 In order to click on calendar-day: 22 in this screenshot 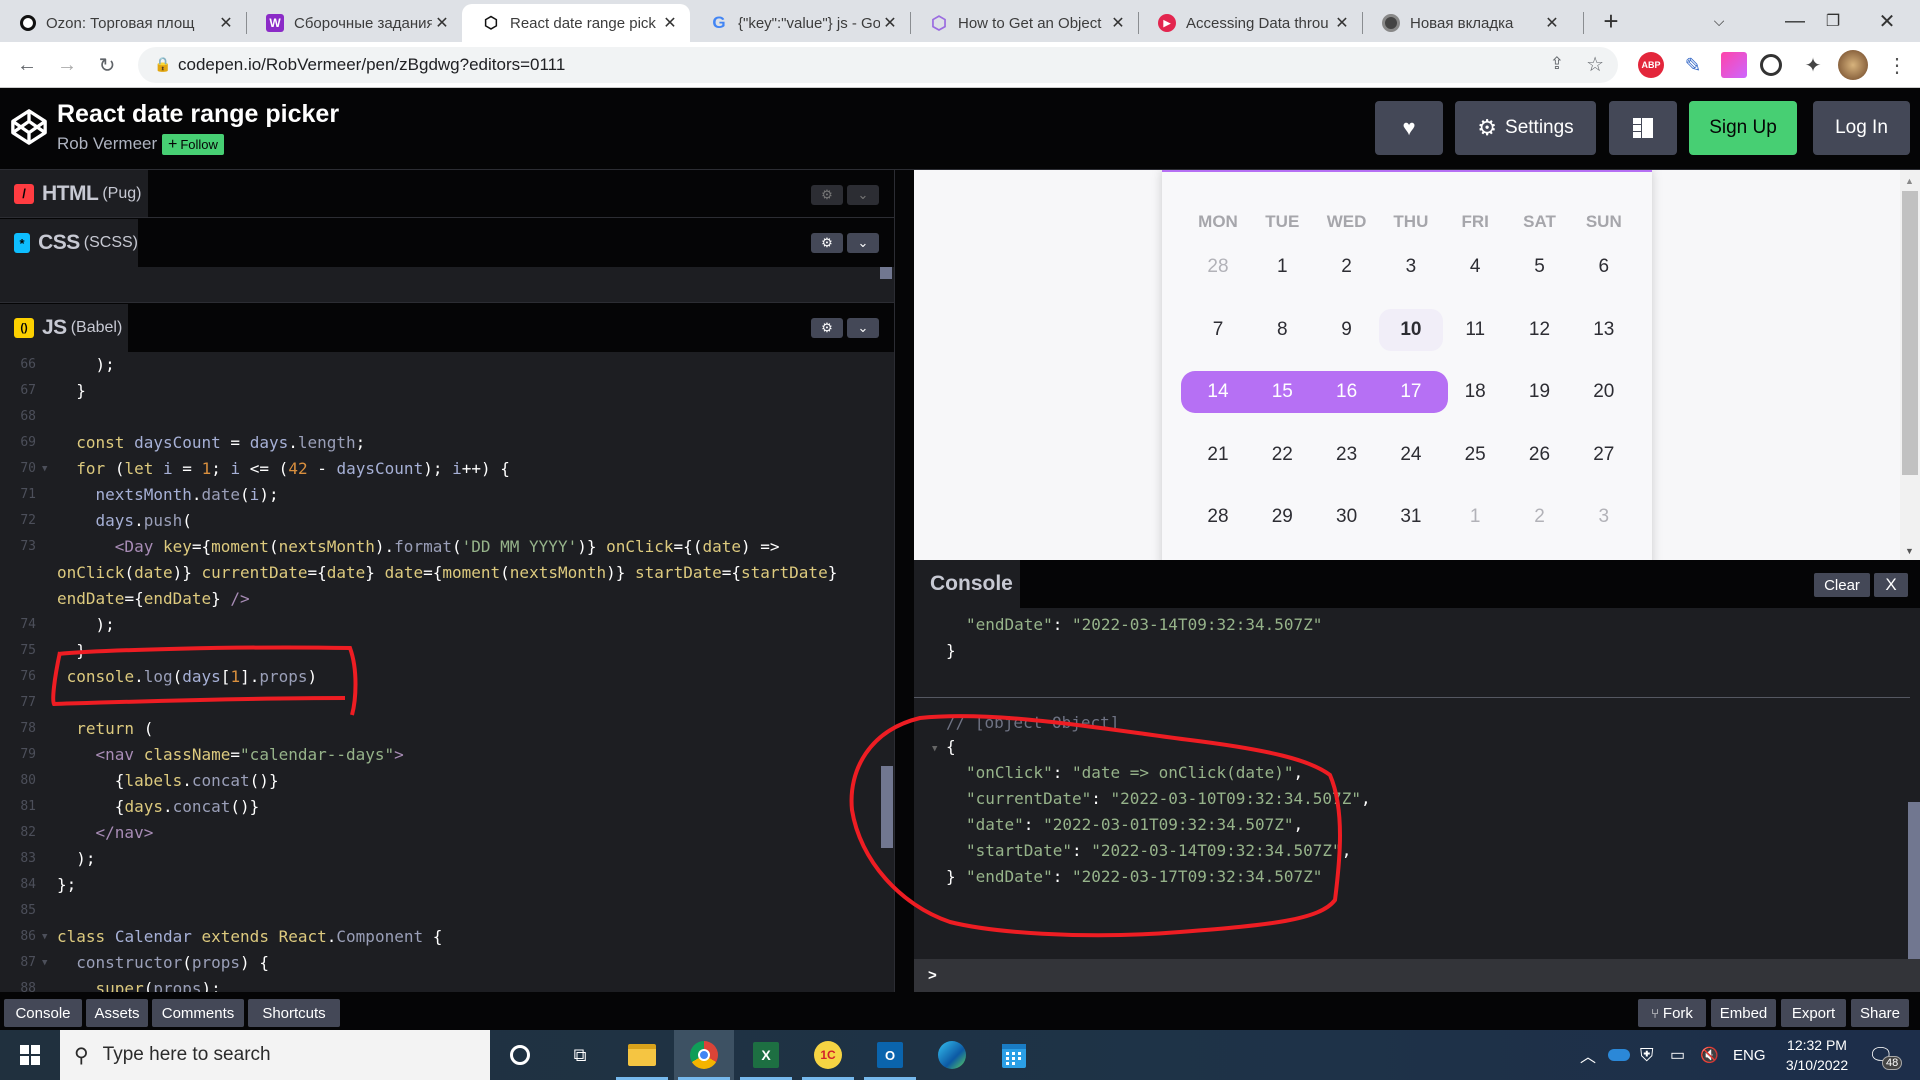, I will do `click(1282, 455)`.